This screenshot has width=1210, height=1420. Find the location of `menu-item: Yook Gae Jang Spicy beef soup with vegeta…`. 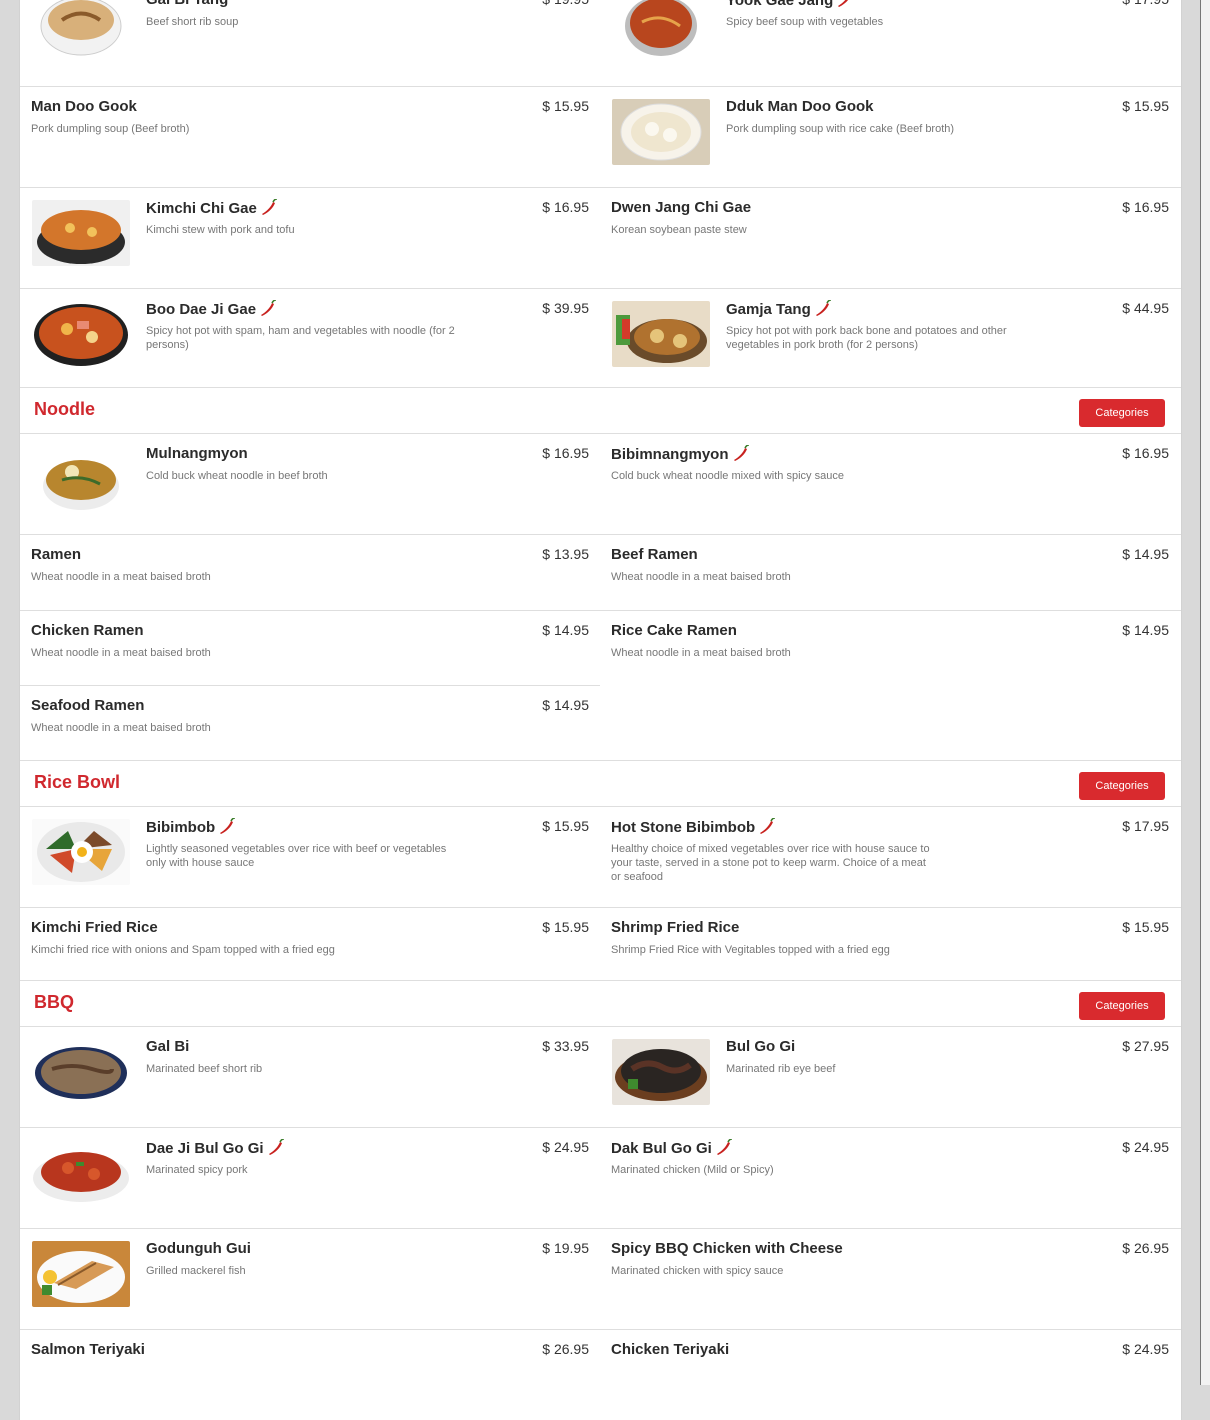

menu-item: Yook Gae Jang Spicy beef soup with vegeta… is located at coordinates (890, 43).